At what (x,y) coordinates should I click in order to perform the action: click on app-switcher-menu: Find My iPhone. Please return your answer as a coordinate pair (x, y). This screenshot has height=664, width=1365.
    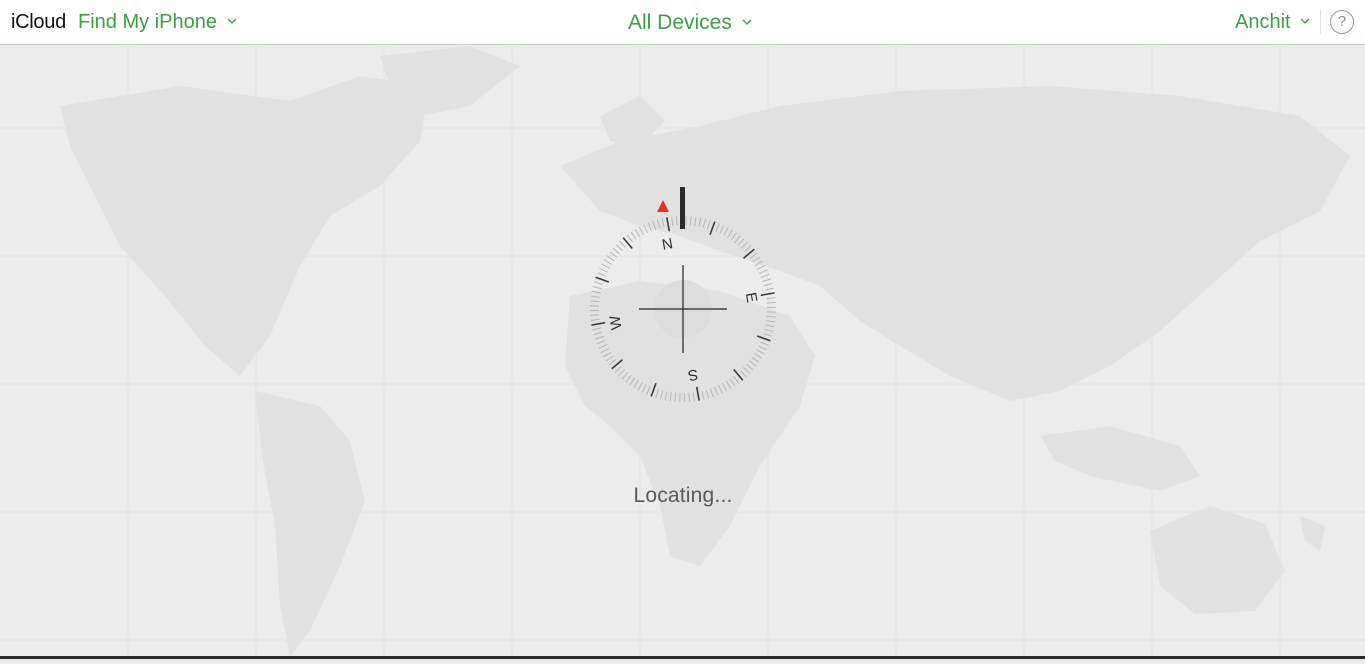
    Looking at the image, I should click on (157, 22).